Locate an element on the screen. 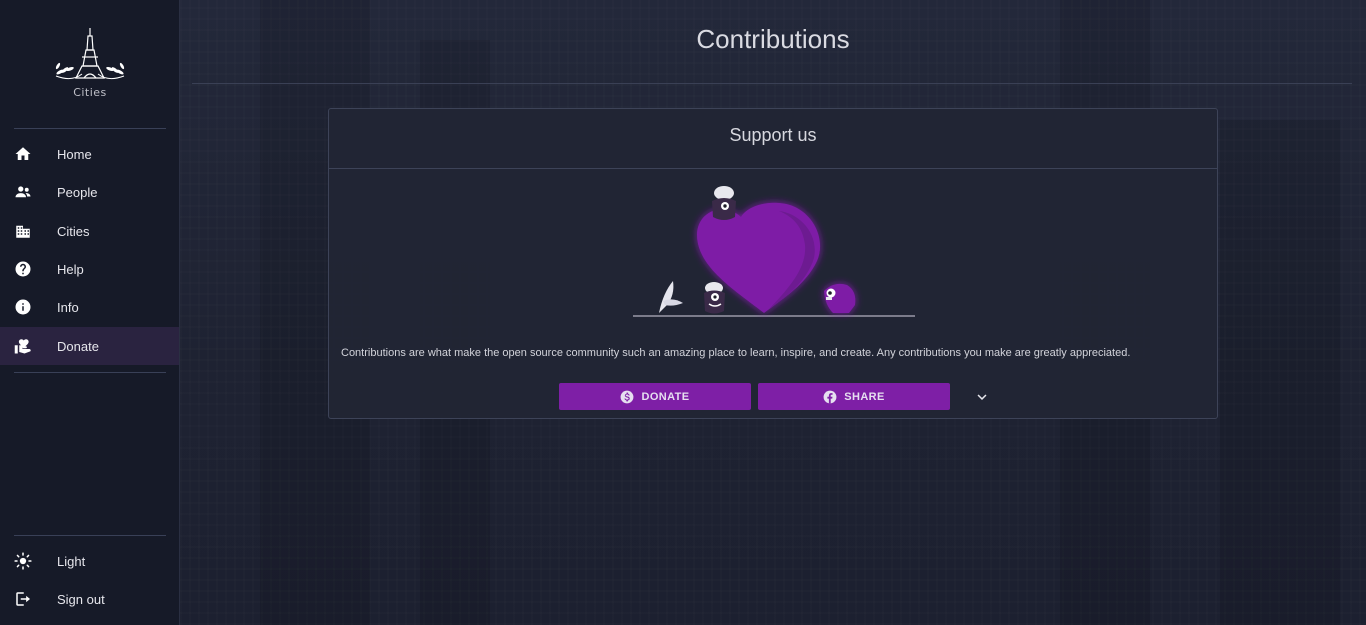  card-title: Support us is located at coordinates (773, 135).